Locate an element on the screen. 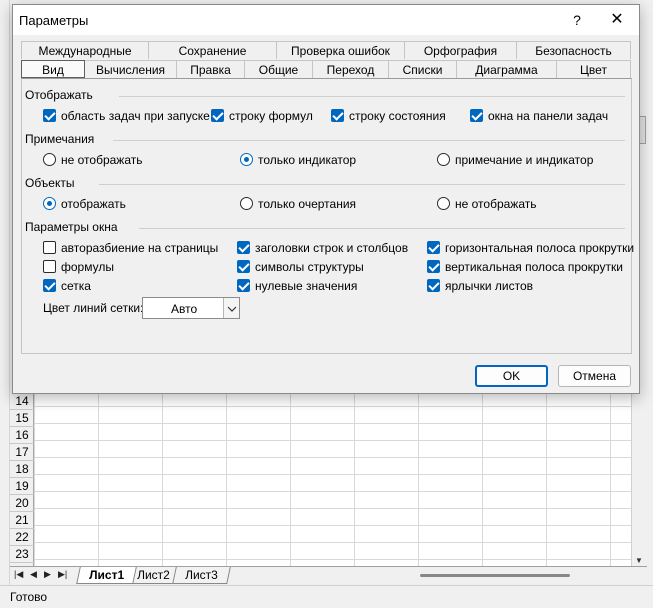 Image resolution: width=653 pixels, height=608 pixels. checkbox-label: символы структуры is located at coordinates (309, 267).